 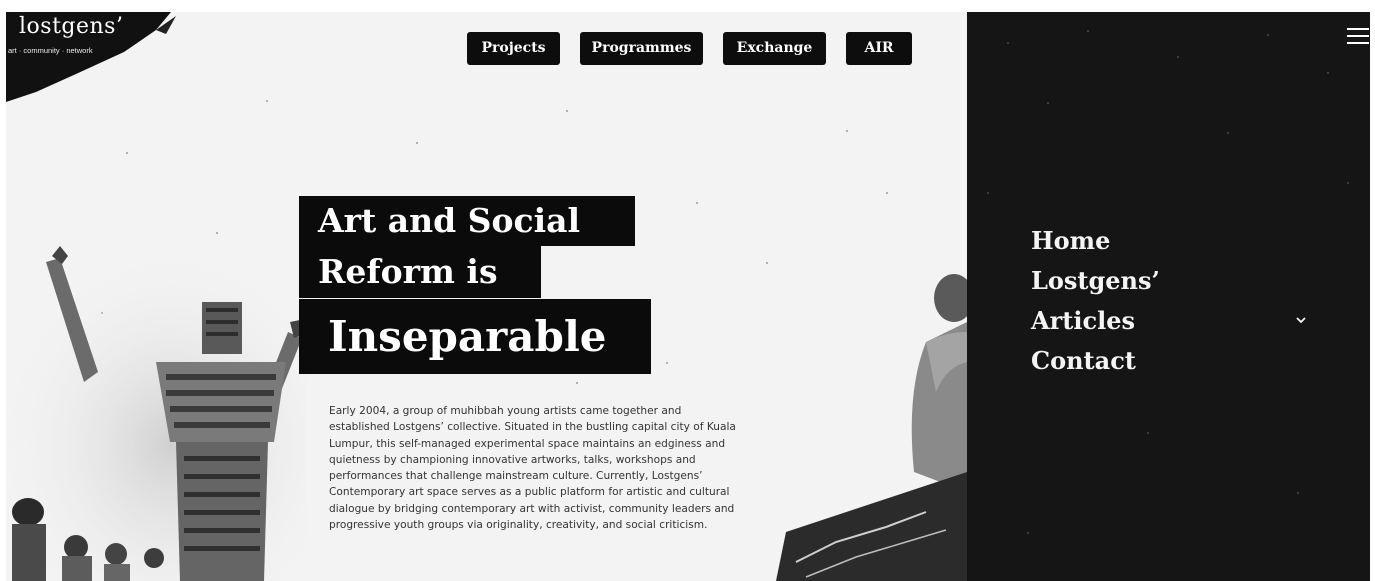 I want to click on logo-tagline: art · community · network, so click(x=50, y=50).